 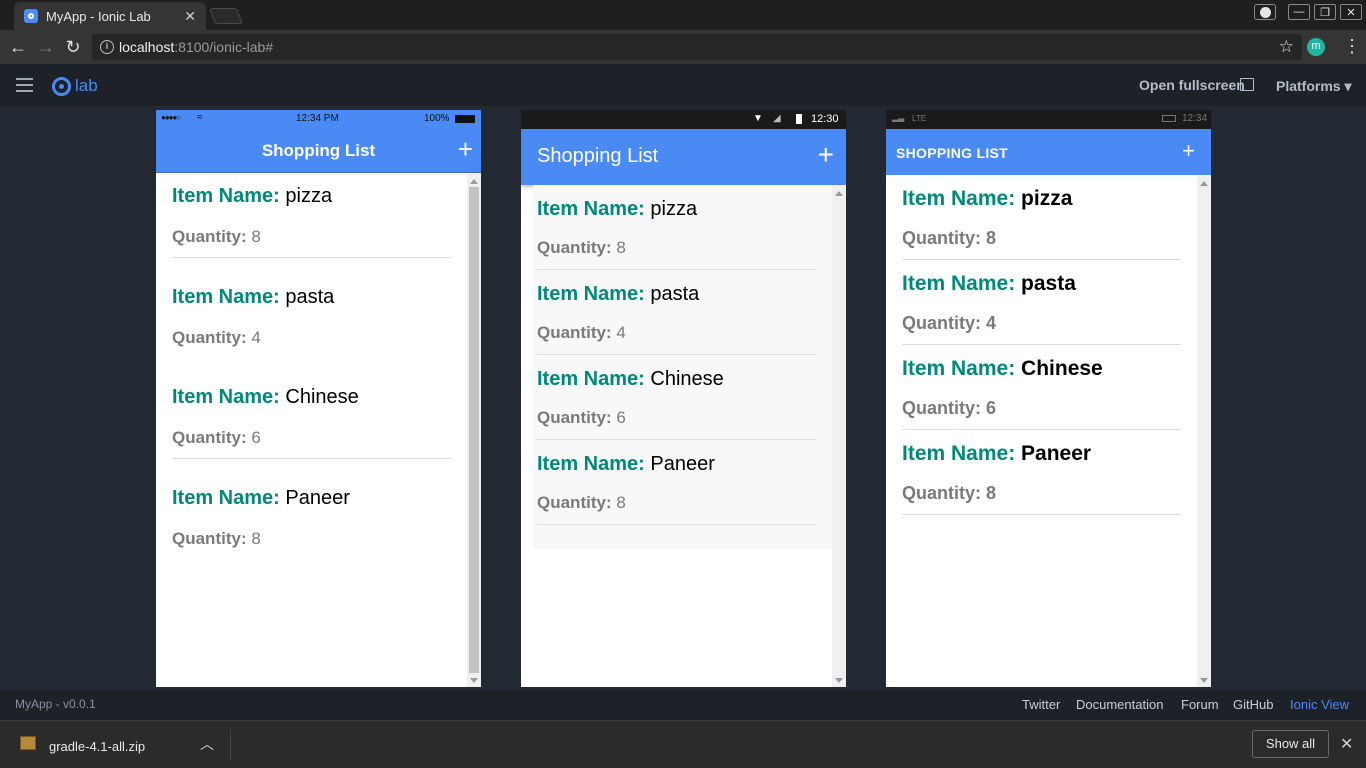 What do you see at coordinates (1299, 12) in the screenshot?
I see `minimize-button: —` at bounding box center [1299, 12].